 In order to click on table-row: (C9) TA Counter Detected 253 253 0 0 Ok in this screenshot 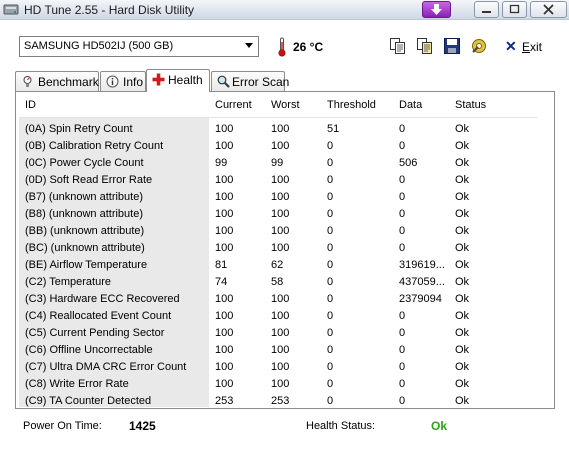, I will do `click(278, 399)`.